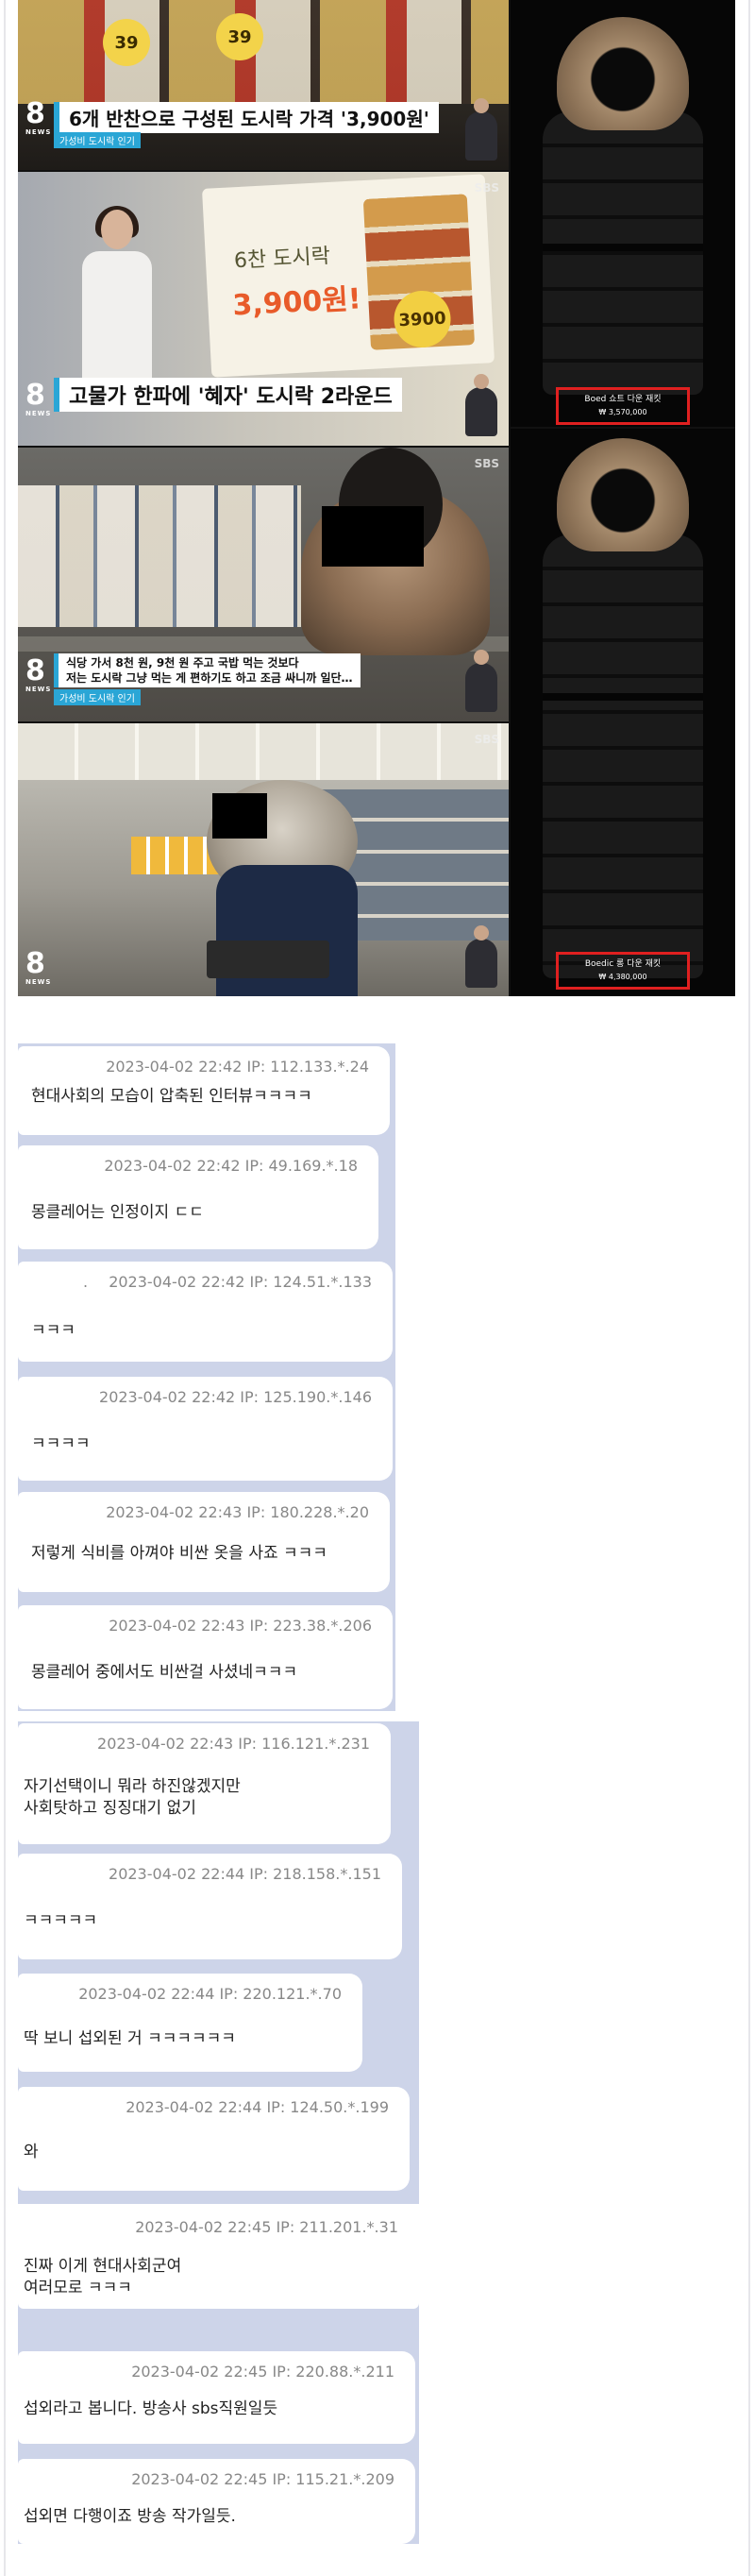 The width and height of the screenshot is (755, 2576). I want to click on product-price-box: Boed 쇼트 다운 재킷 ₩ 3,570,000, so click(623, 406).